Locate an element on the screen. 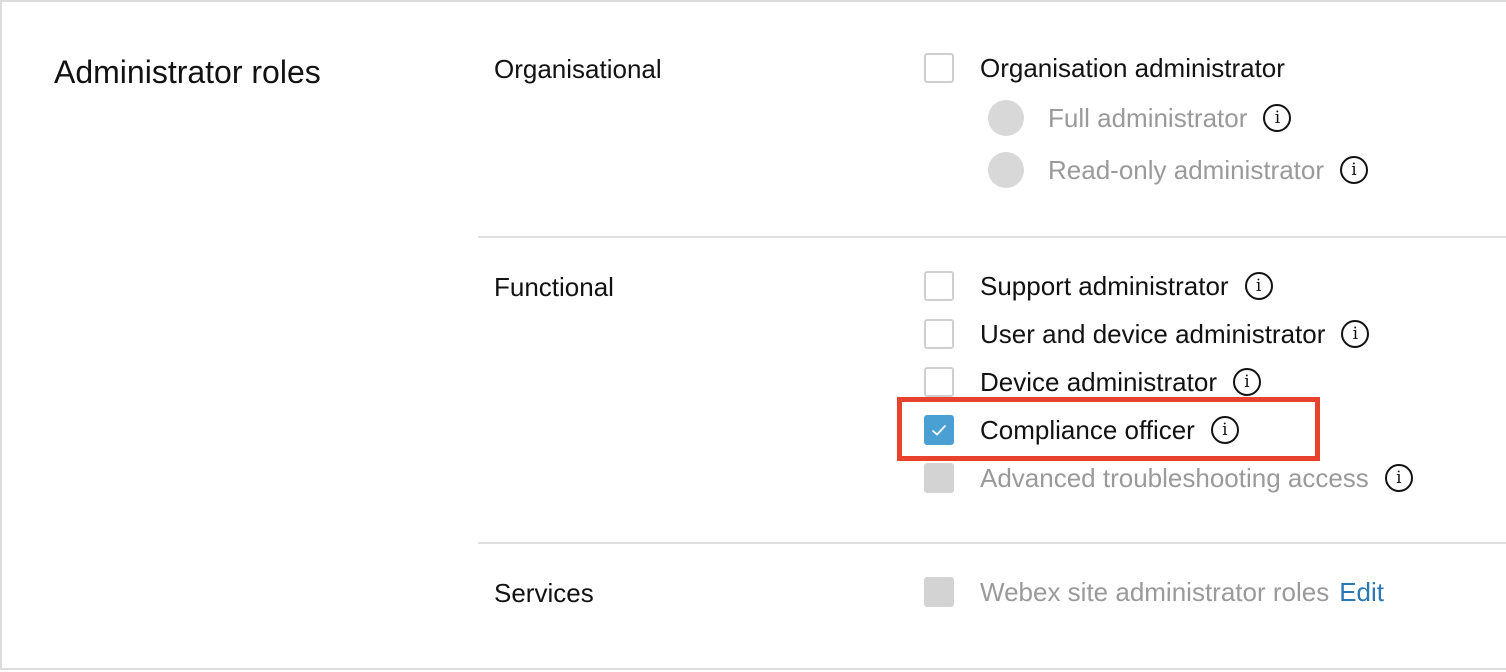  edit-link: Edit is located at coordinates (1361, 592).